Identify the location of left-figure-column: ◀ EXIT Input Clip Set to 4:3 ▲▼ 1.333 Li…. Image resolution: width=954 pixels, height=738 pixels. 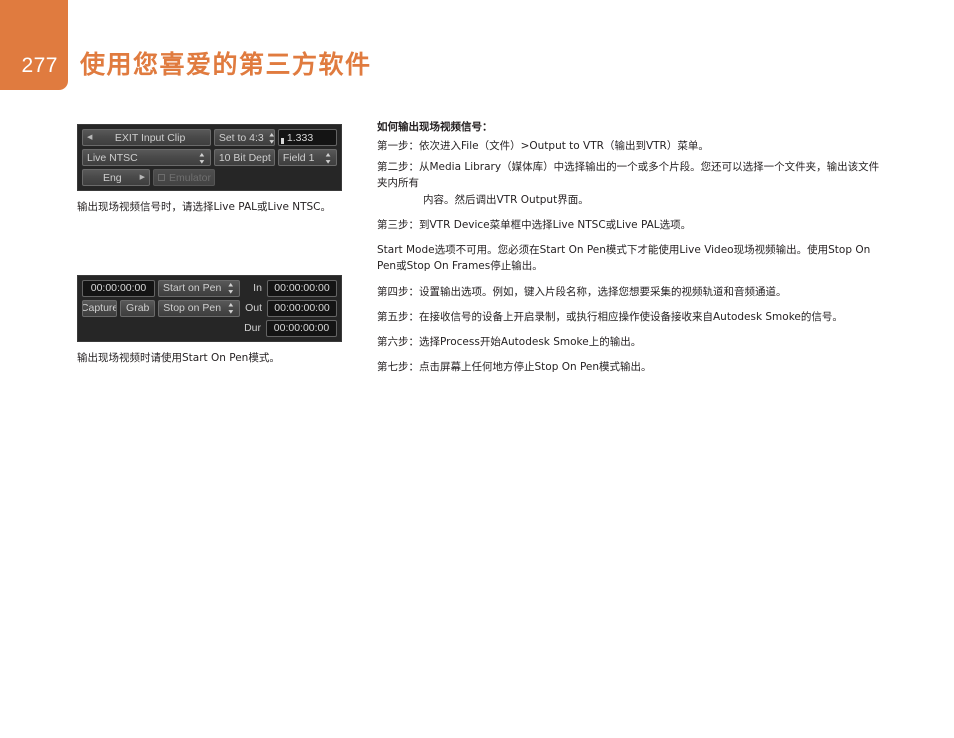
(209, 244).